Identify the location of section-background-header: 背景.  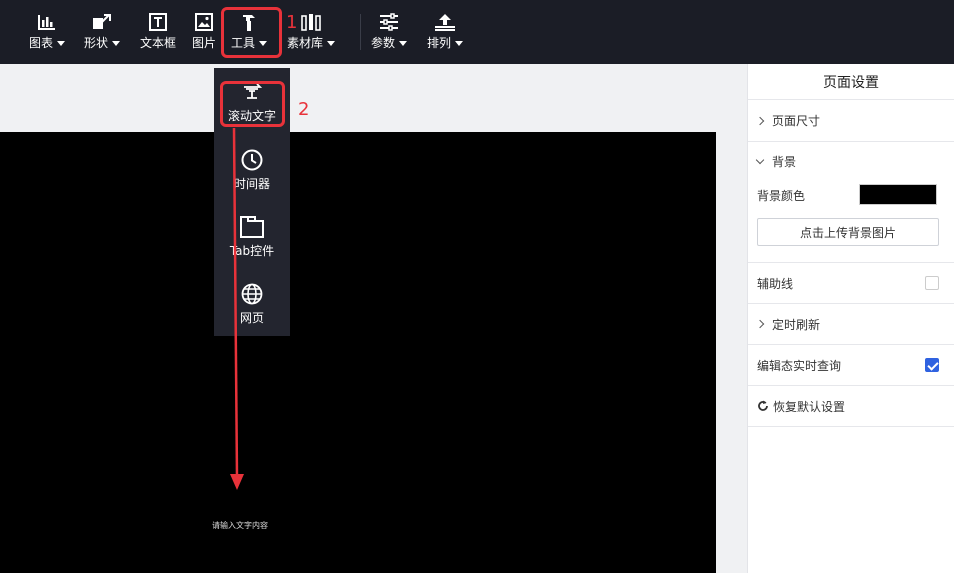
(776, 161).